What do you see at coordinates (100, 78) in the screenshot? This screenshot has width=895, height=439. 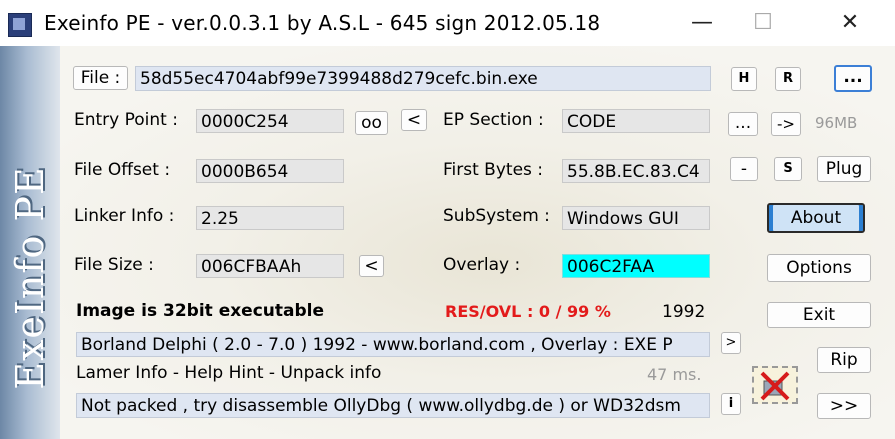 I see `file-button: File :` at bounding box center [100, 78].